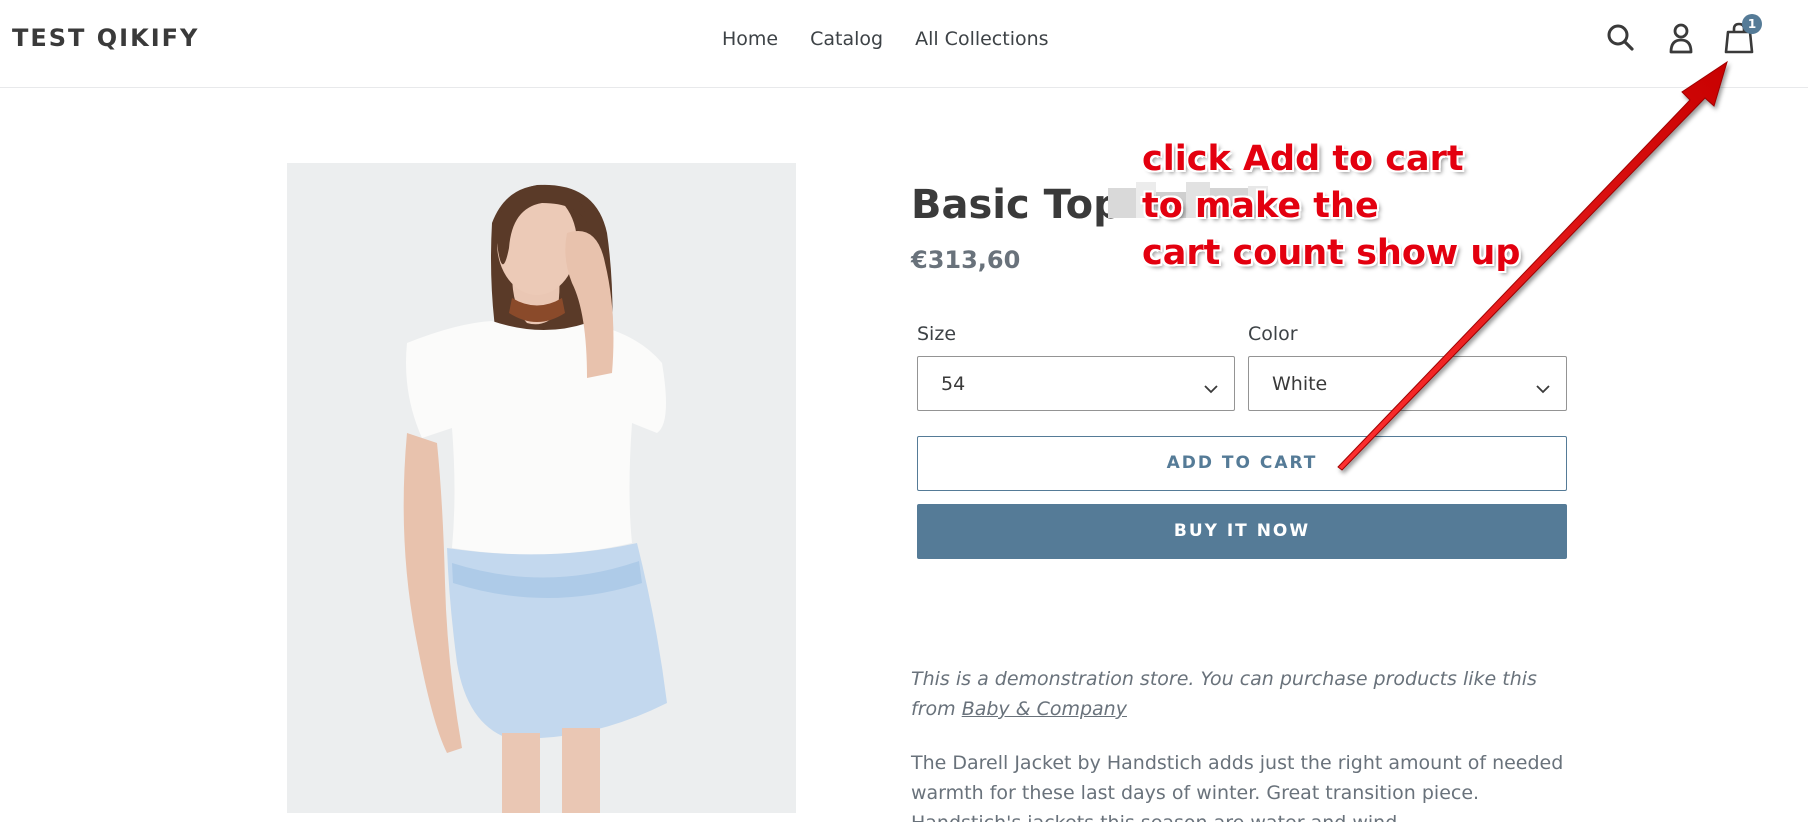  Describe the element at coordinates (1273, 334) in the screenshot. I see `color-label: Color` at that location.